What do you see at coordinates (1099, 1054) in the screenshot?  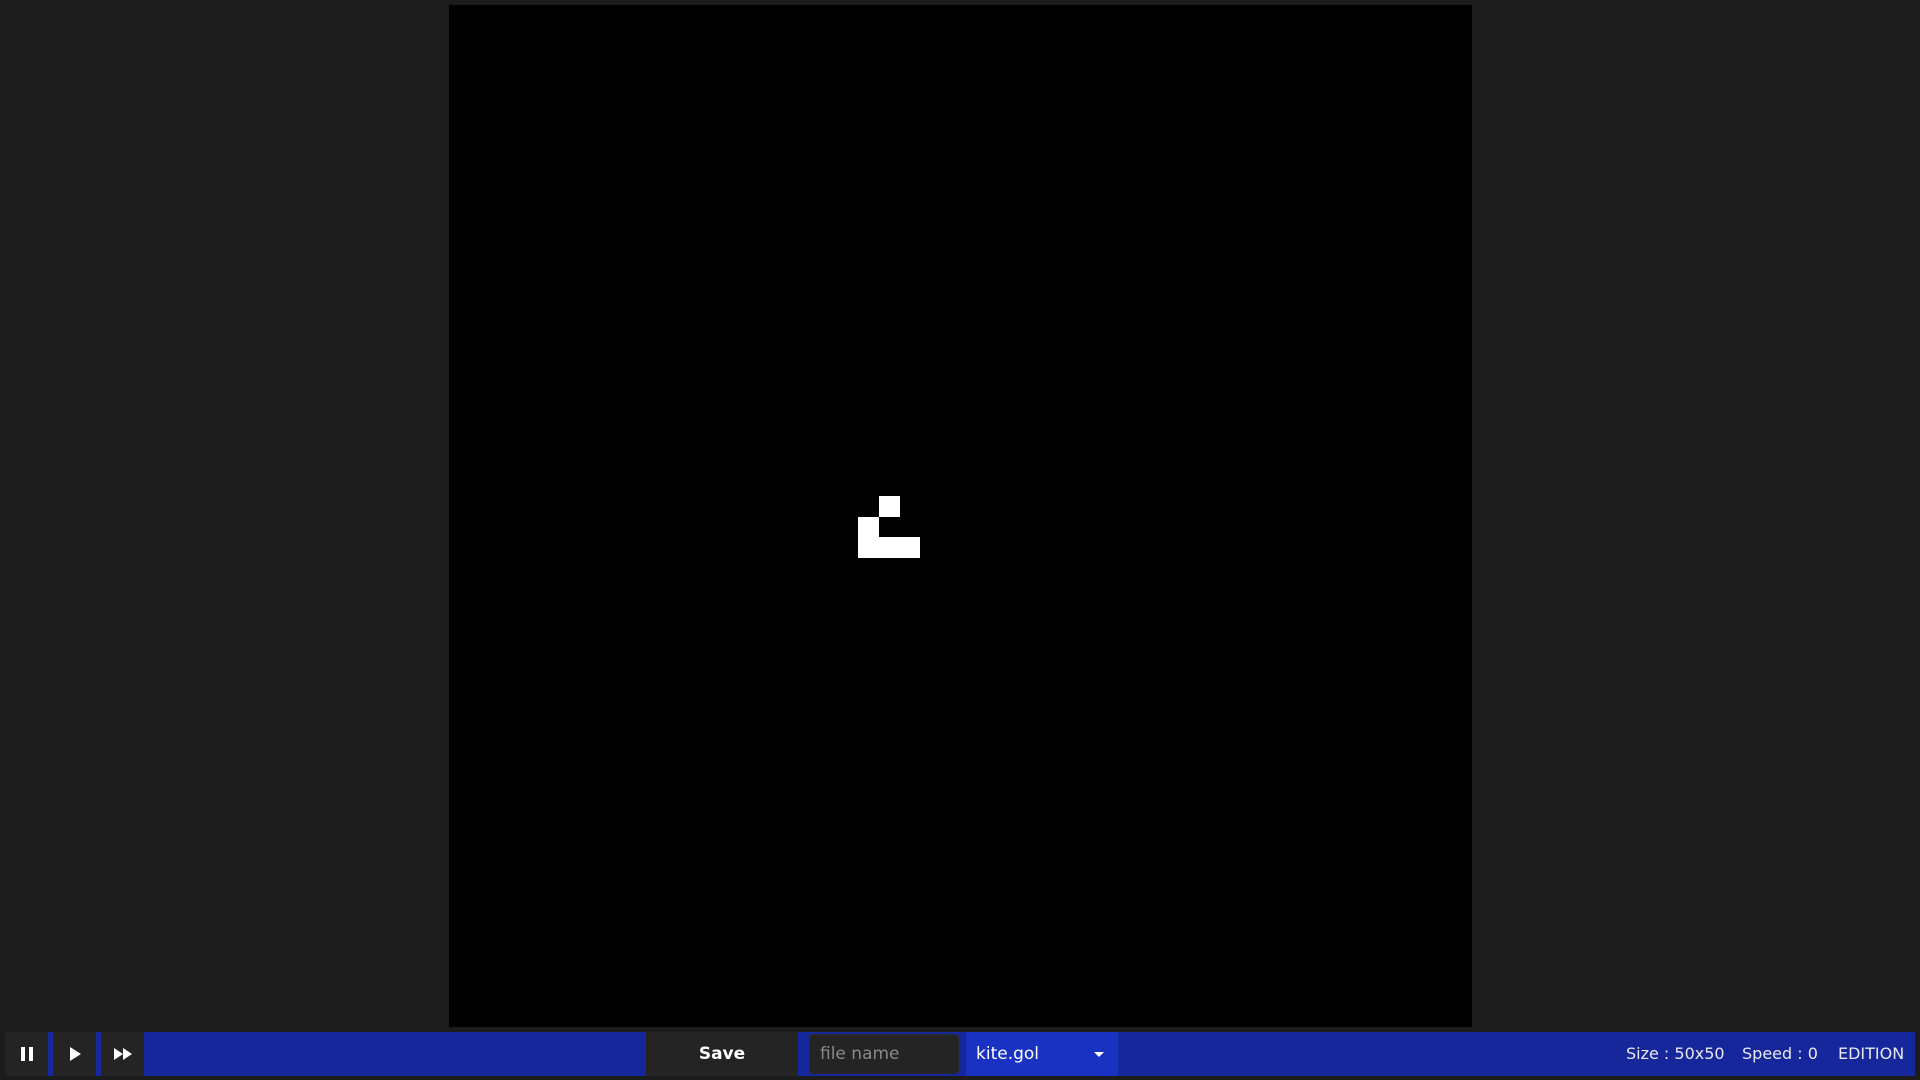 I see `chevron-down-icon` at bounding box center [1099, 1054].